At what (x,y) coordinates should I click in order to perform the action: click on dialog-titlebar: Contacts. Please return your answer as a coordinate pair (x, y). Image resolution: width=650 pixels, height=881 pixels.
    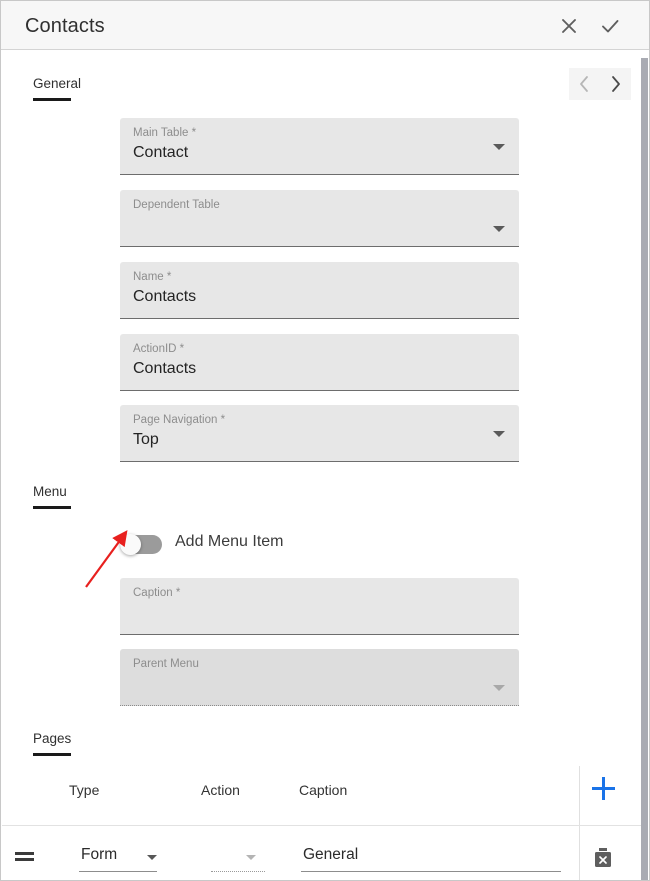
    Looking at the image, I should click on (325, 25).